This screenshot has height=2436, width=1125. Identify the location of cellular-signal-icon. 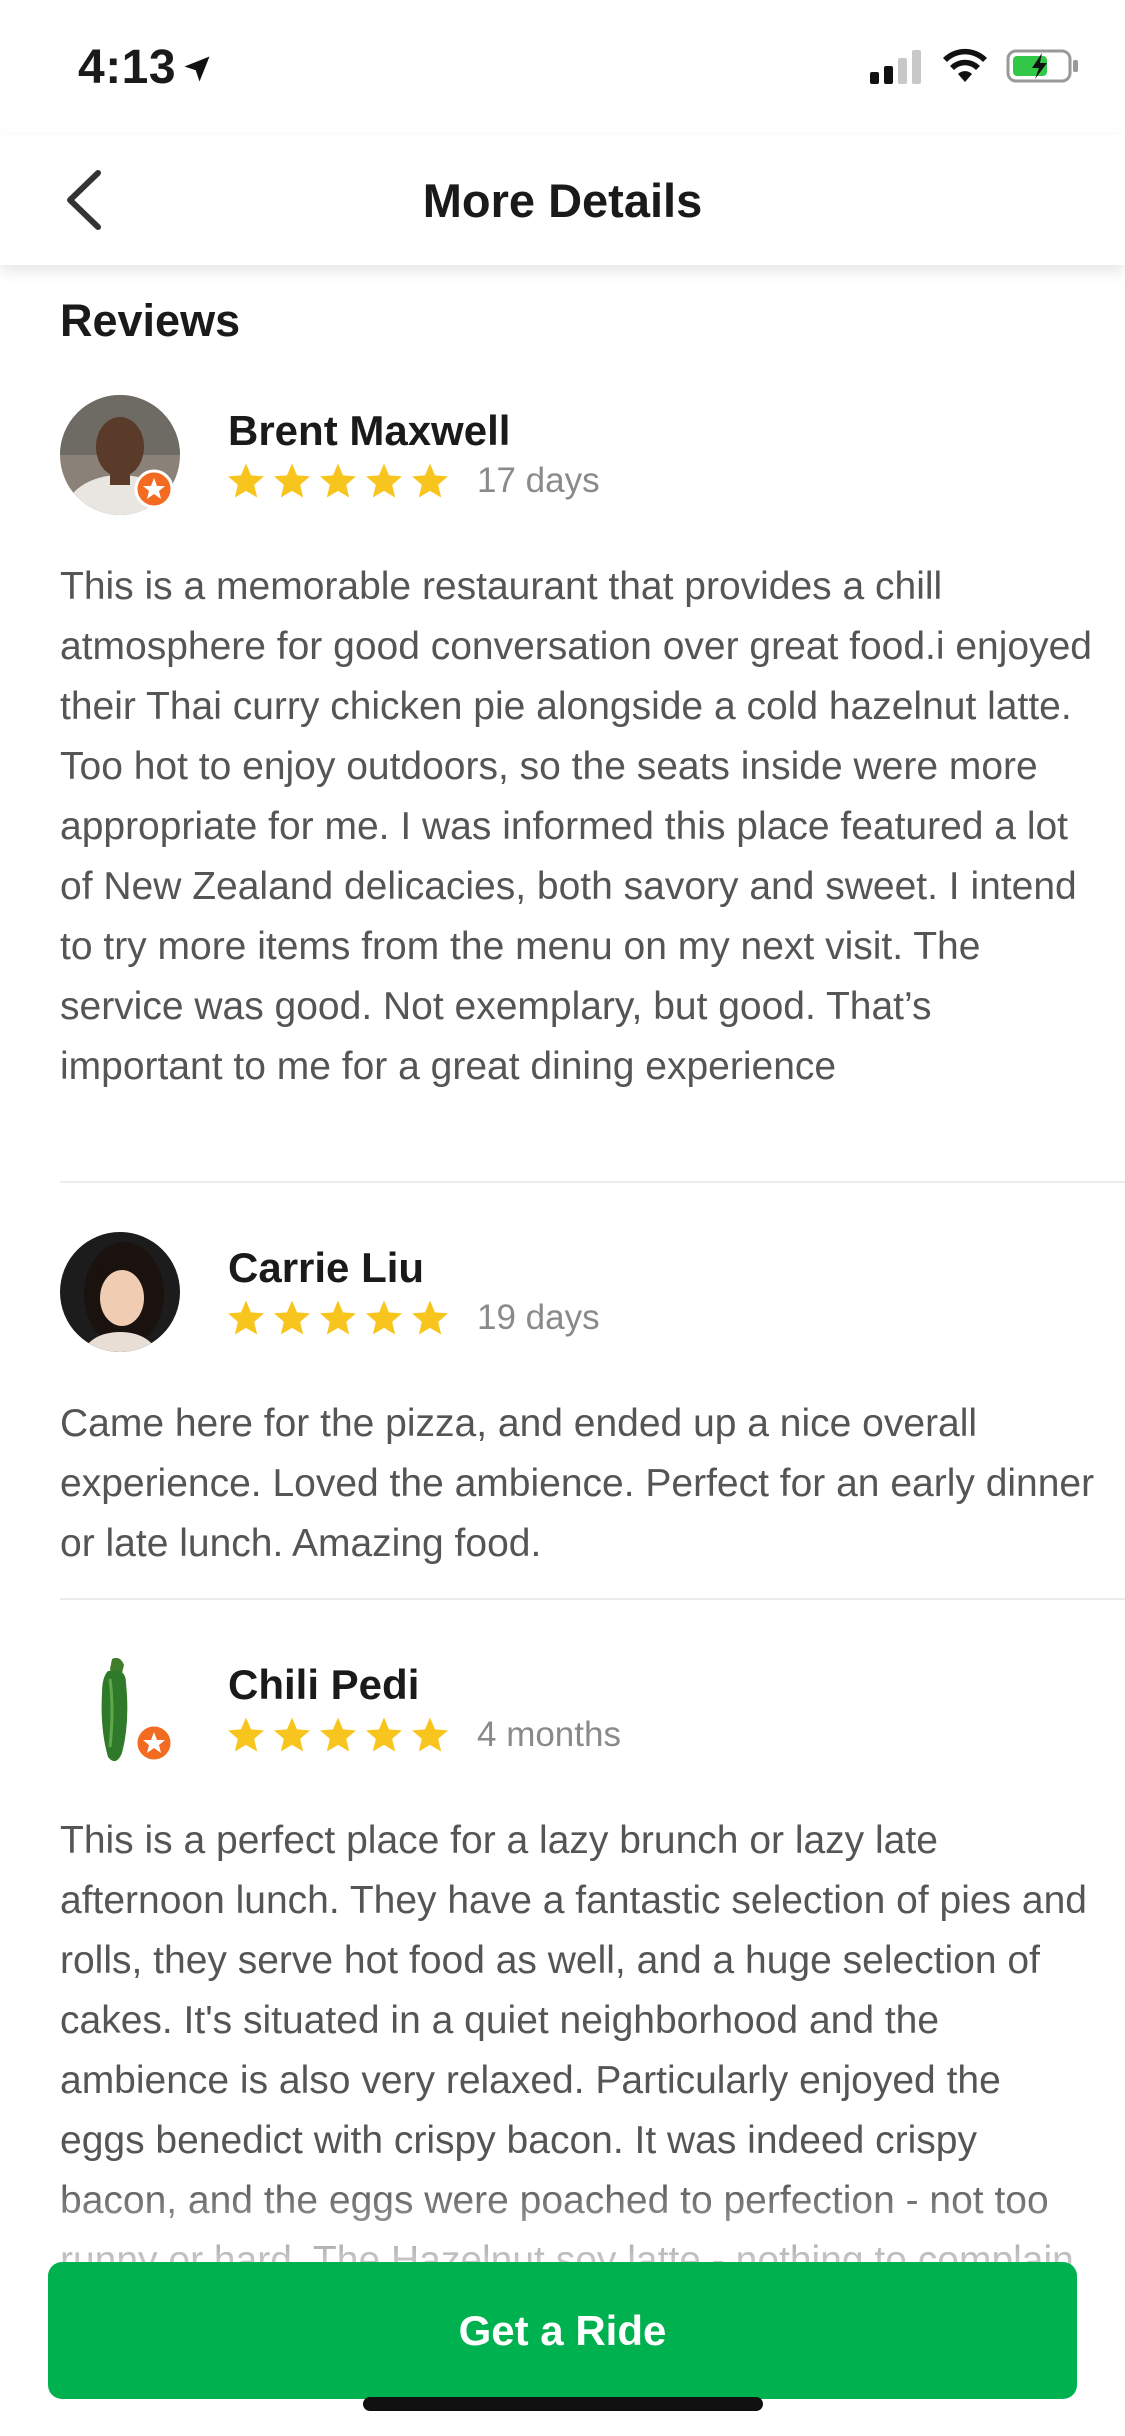
(895, 67).